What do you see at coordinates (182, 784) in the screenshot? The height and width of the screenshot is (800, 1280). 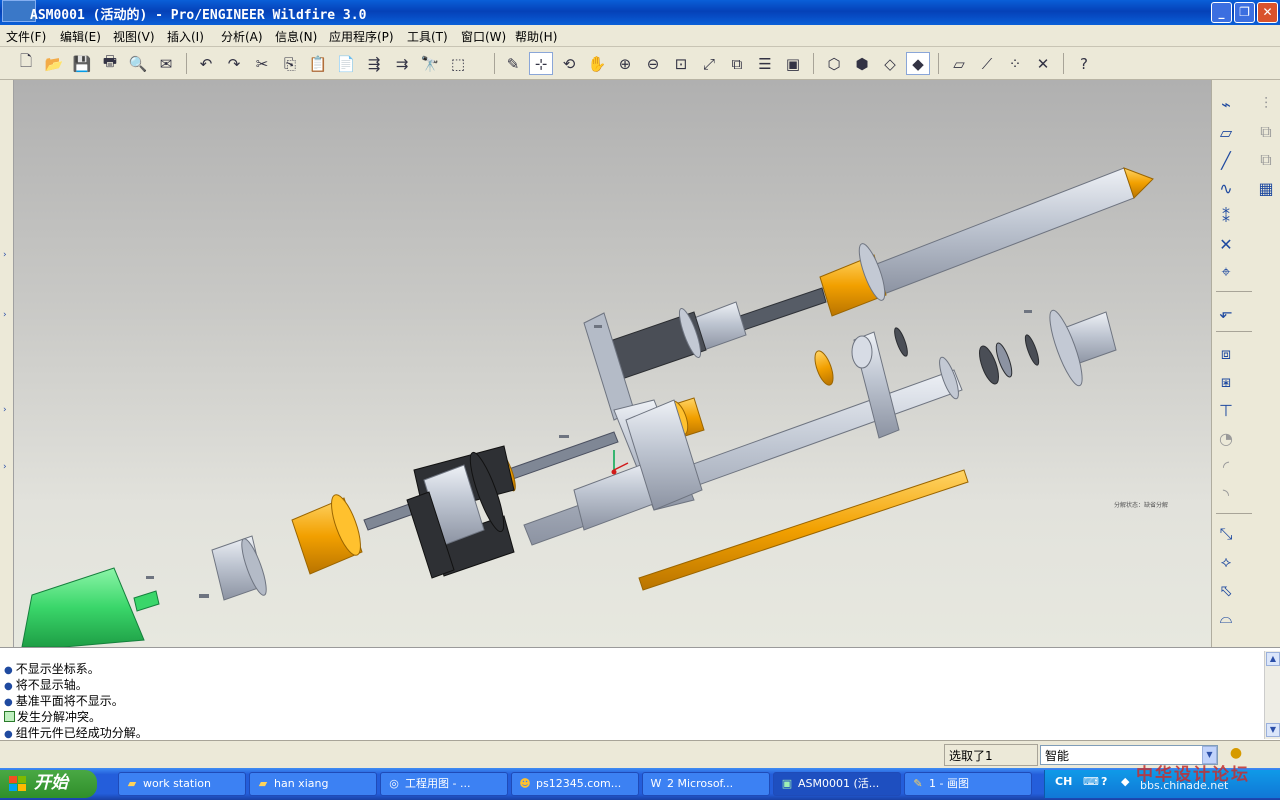 I see `taskbar-item: ▰ work station` at bounding box center [182, 784].